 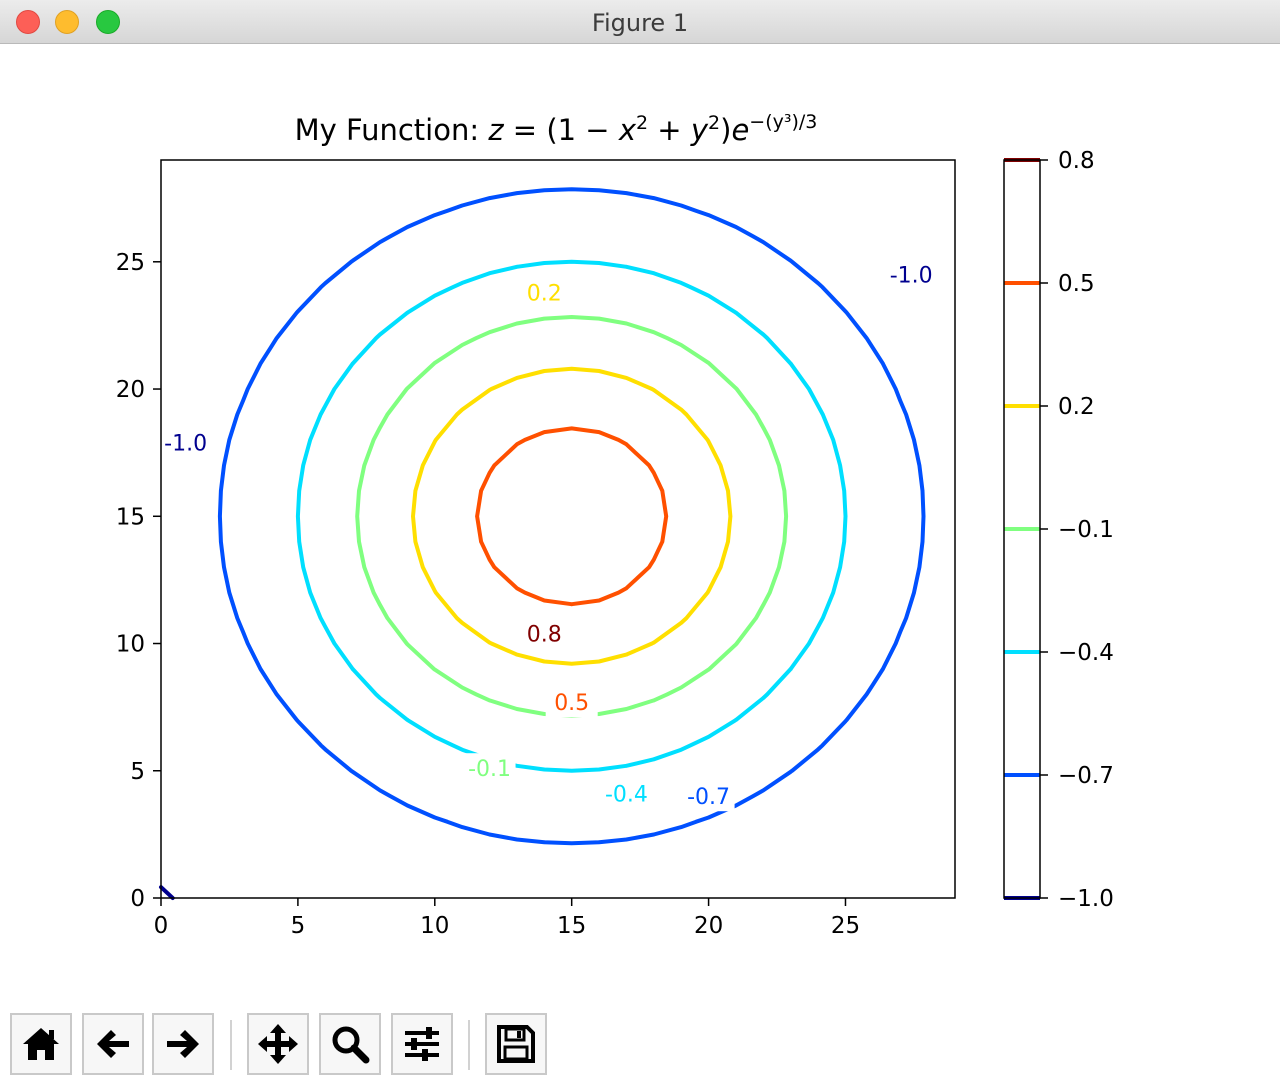 I want to click on forward-arrow-icon, so click(x=183, y=1044).